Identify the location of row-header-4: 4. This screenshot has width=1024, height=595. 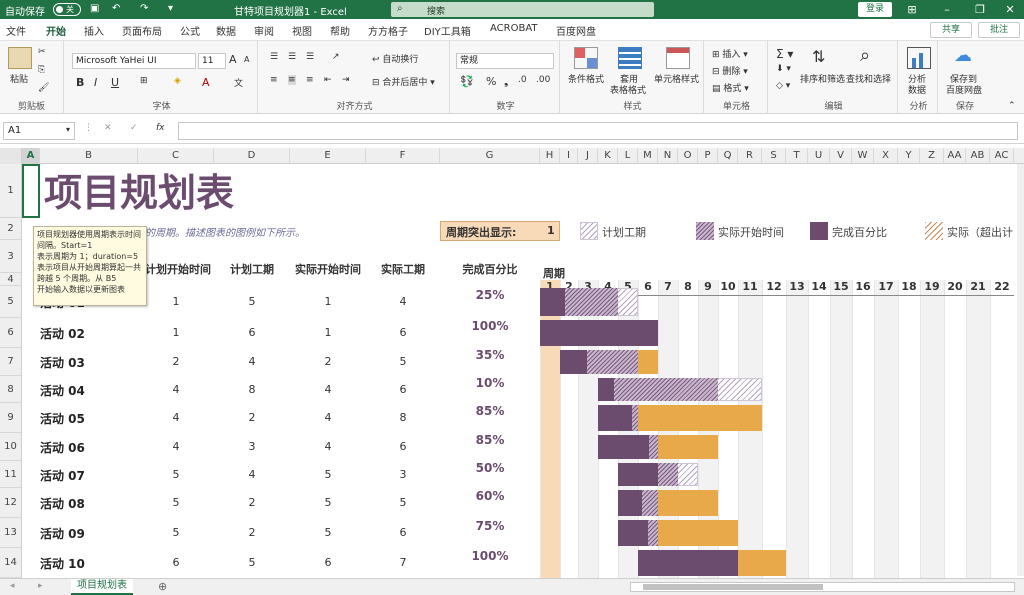
(11, 279).